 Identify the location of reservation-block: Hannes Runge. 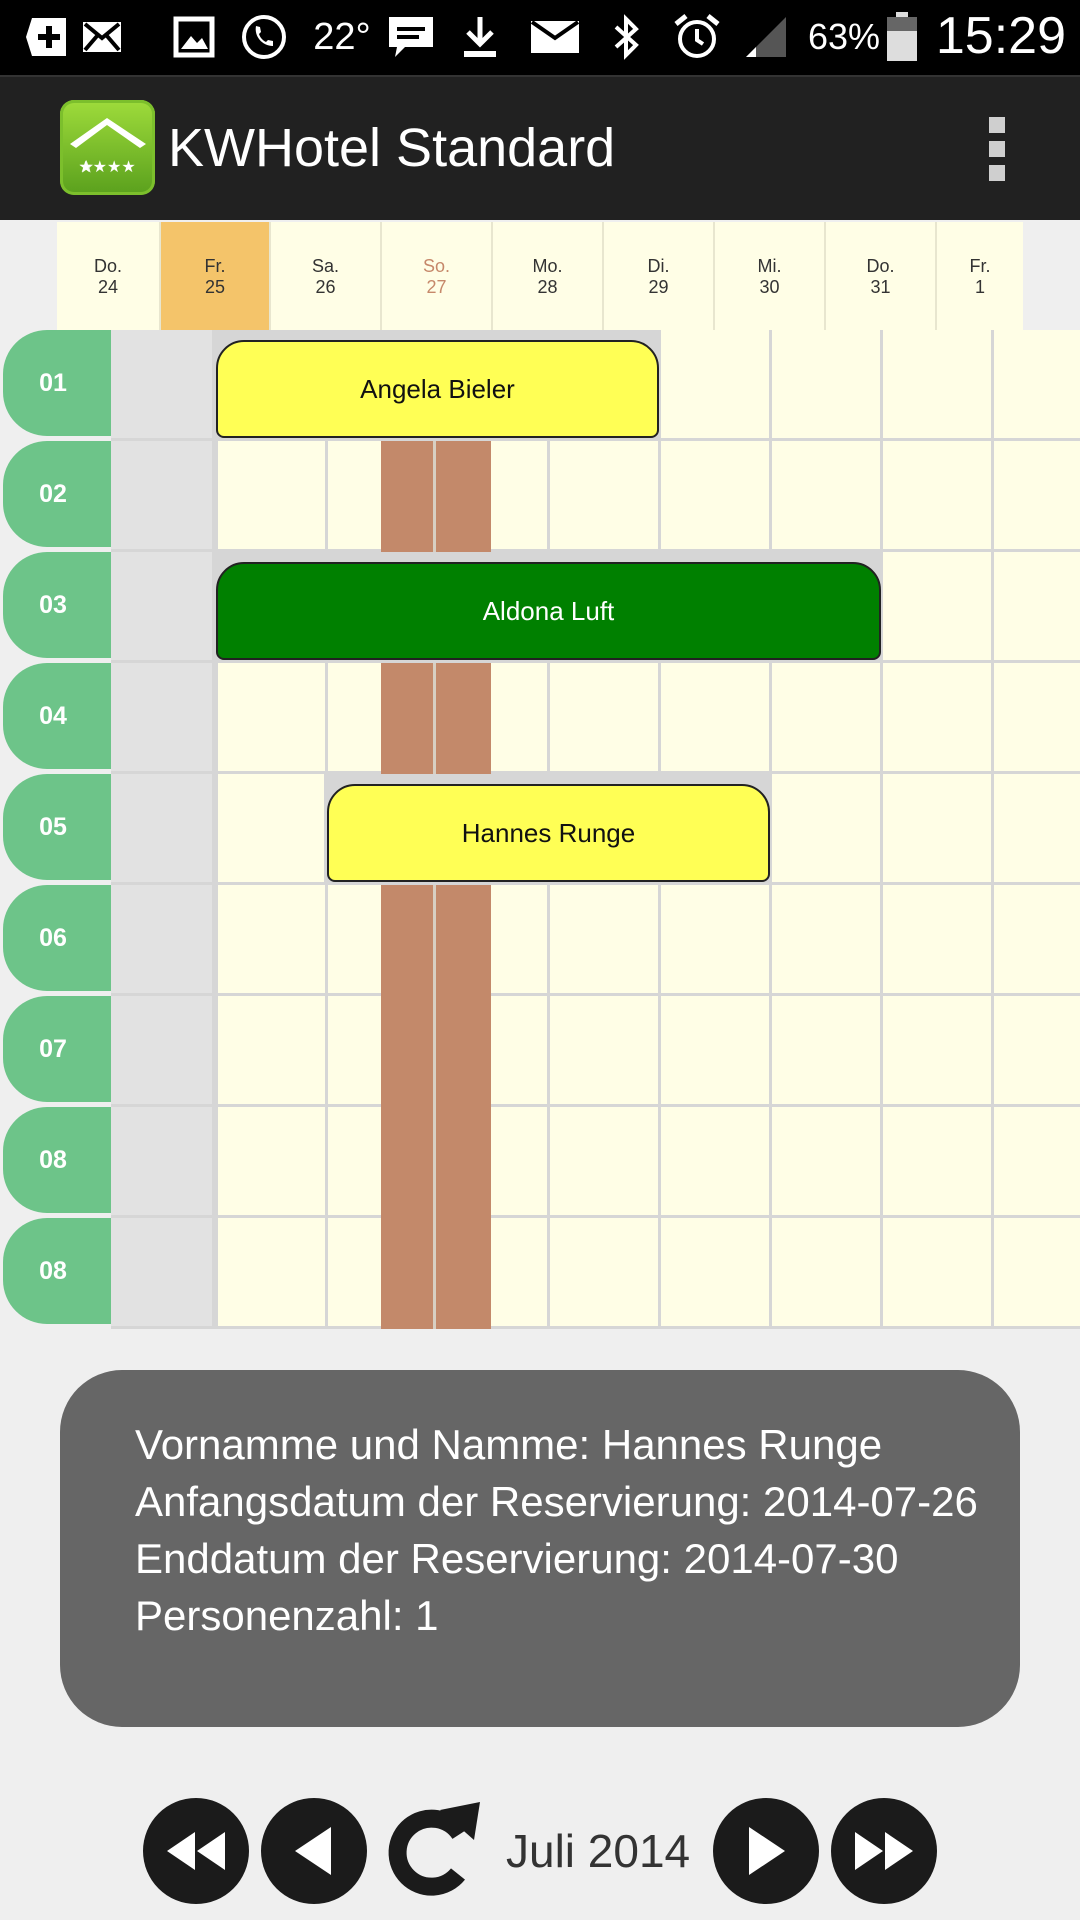
(548, 833).